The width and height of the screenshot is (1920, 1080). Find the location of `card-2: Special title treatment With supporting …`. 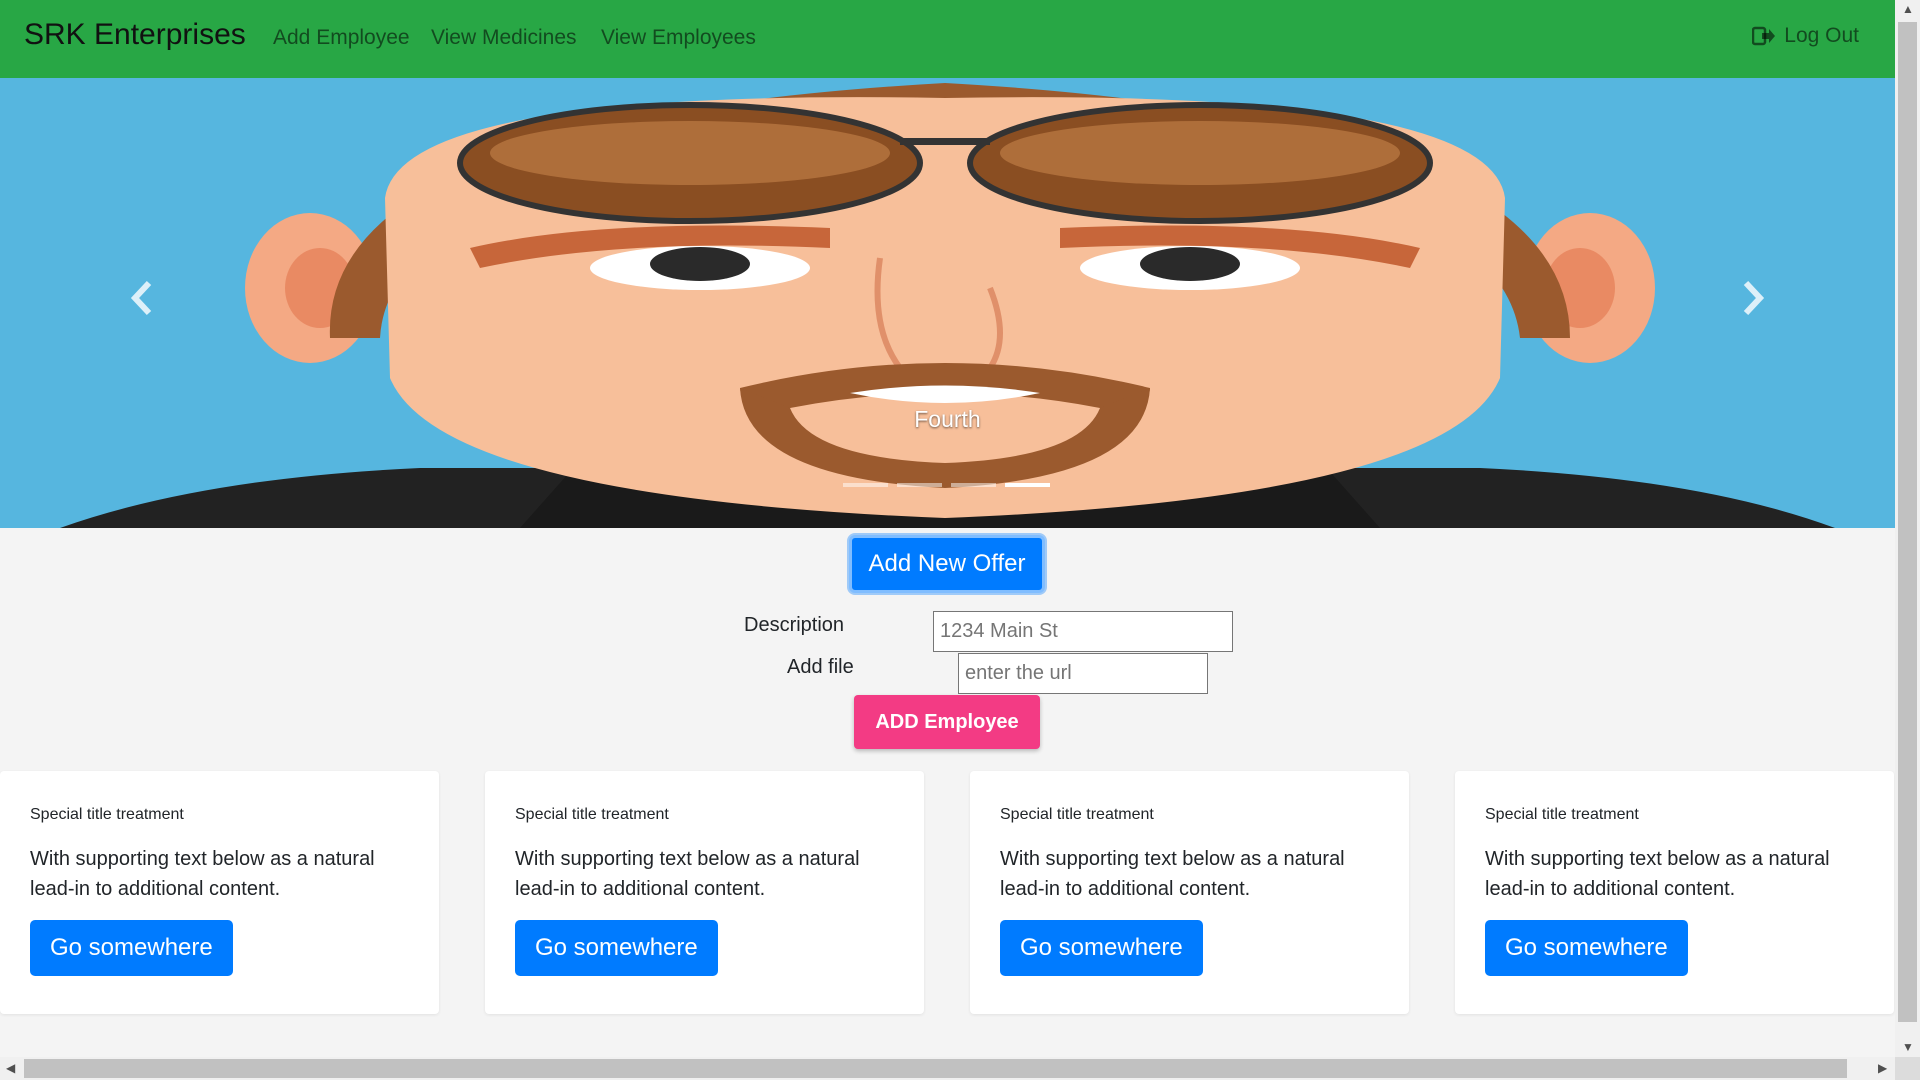

card-2: Special title treatment With supporting … is located at coordinates (704, 892).